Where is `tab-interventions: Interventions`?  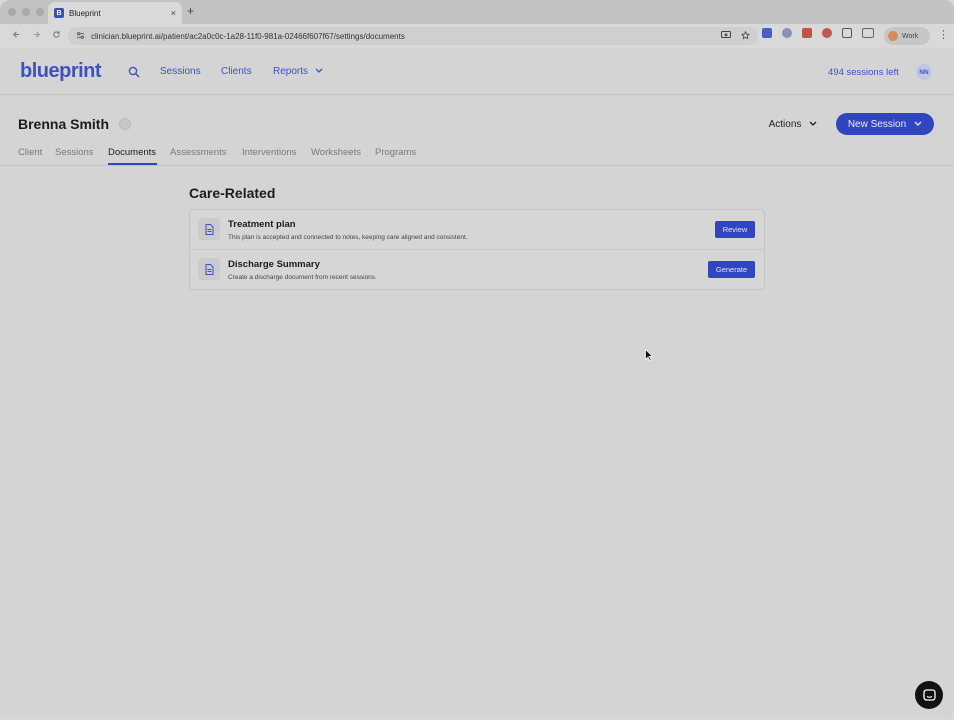 tab-interventions: Interventions is located at coordinates (269, 152).